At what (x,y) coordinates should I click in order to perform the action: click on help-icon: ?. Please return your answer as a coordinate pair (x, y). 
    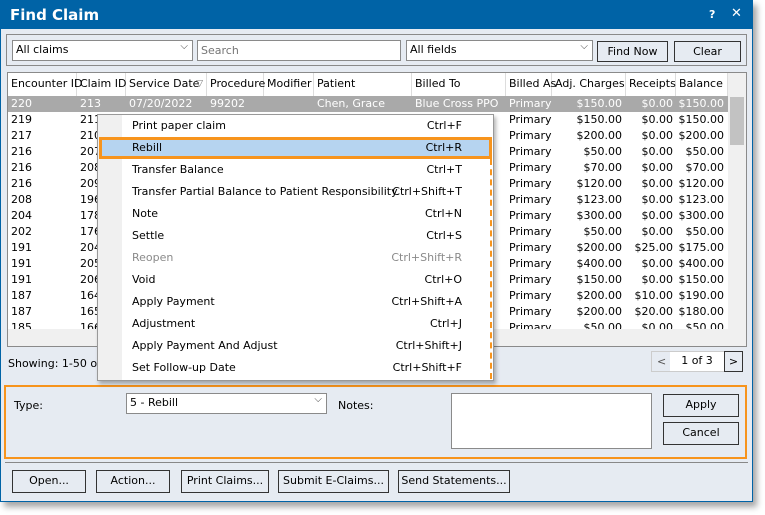
    Looking at the image, I should click on (712, 14).